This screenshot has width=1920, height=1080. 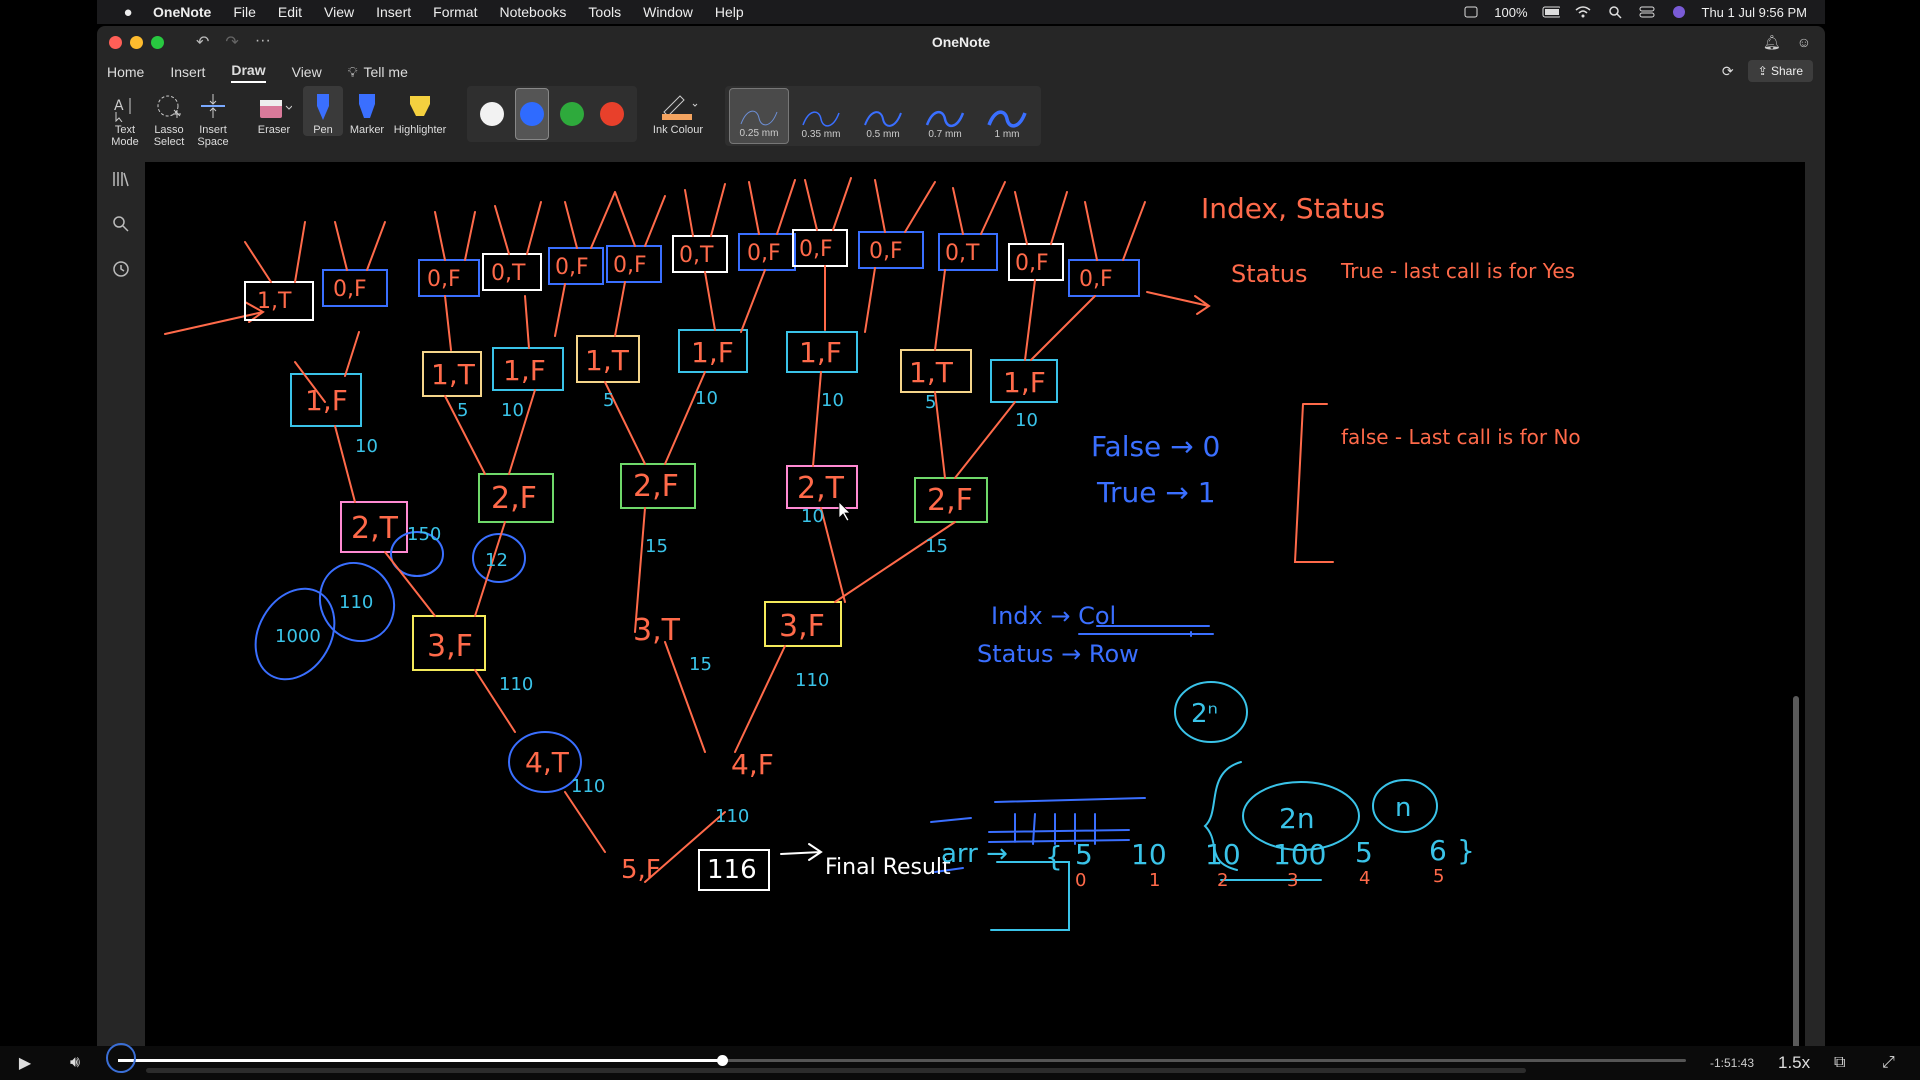 I want to click on highlighter-button: Highlighter, so click(x=420, y=111).